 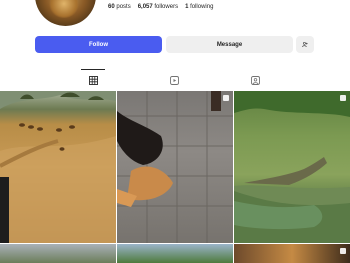 I want to click on tab-reels, so click(x=174, y=80).